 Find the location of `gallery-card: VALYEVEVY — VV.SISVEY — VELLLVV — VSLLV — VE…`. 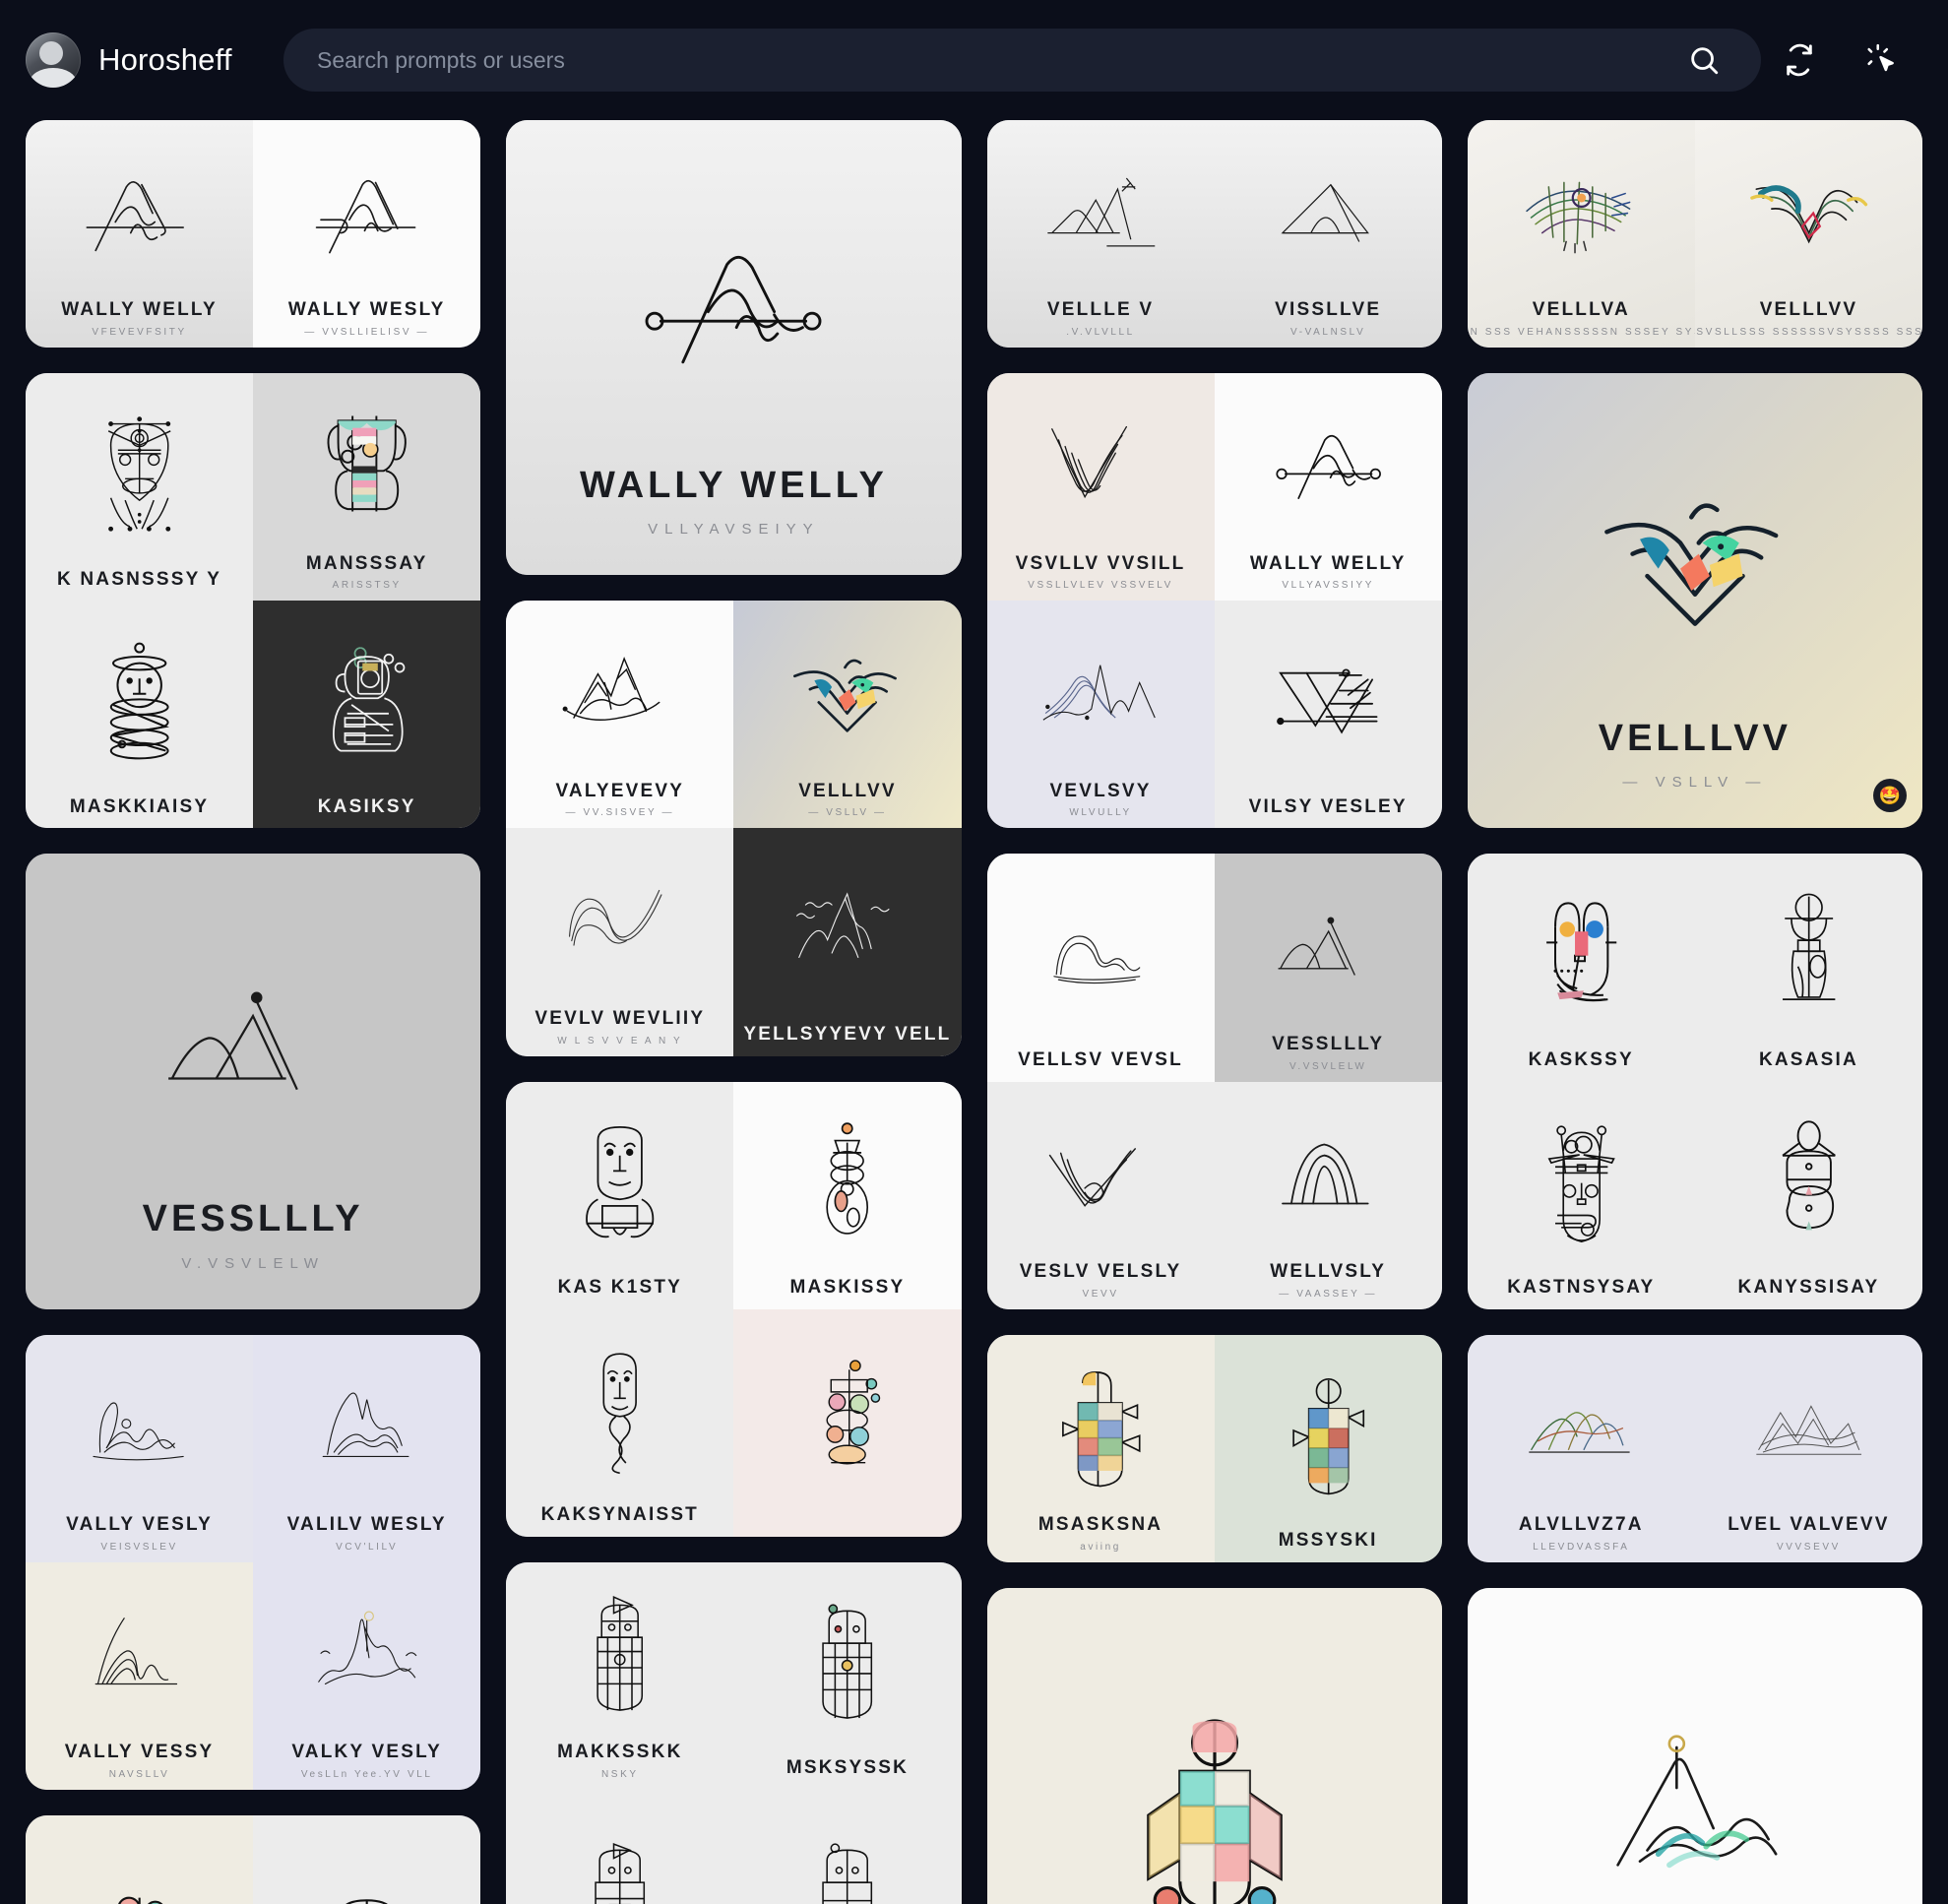

gallery-card: VALYEVEVY — VV.SISVEY — VELLLVV — VSLLV — VE… is located at coordinates (734, 828).